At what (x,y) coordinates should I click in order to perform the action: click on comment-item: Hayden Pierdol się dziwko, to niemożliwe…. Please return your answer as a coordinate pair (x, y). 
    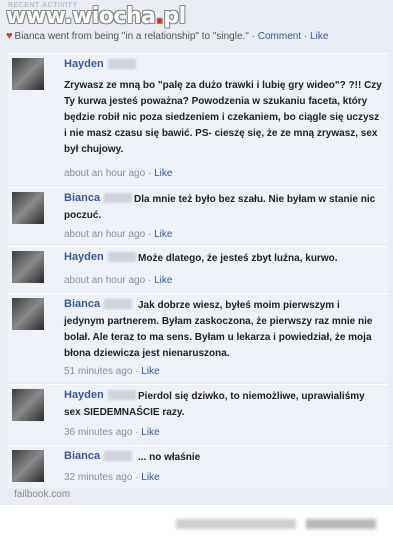
    Looking at the image, I should click on (198, 413).